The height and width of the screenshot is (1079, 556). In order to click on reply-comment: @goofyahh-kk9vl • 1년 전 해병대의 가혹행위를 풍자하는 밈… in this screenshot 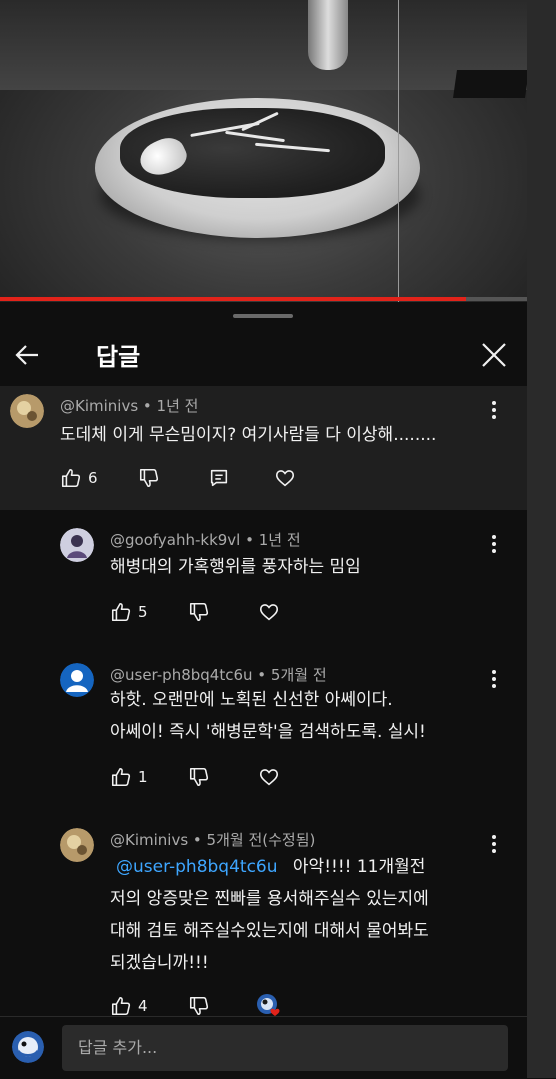, I will do `click(263, 577)`.